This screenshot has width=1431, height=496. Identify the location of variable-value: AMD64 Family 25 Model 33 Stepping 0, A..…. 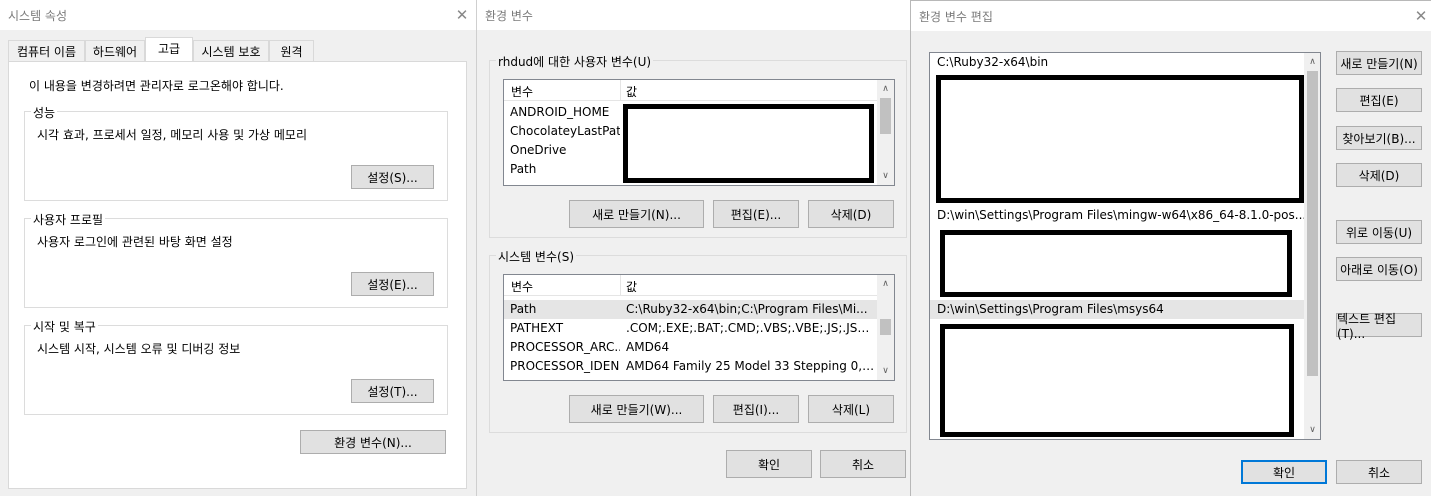
(751, 366).